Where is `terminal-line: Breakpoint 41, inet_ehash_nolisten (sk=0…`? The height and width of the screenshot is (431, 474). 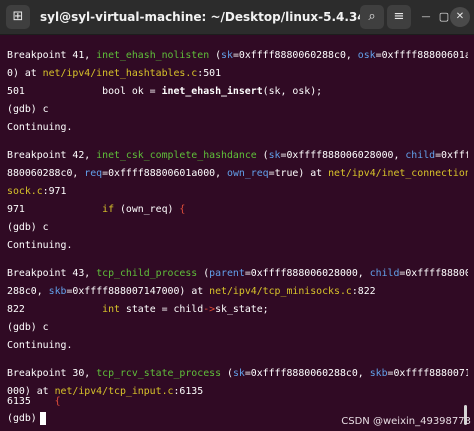
terminal-line: Breakpoint 41, inet_ehash_nolisten (sk=0… is located at coordinates (237, 55).